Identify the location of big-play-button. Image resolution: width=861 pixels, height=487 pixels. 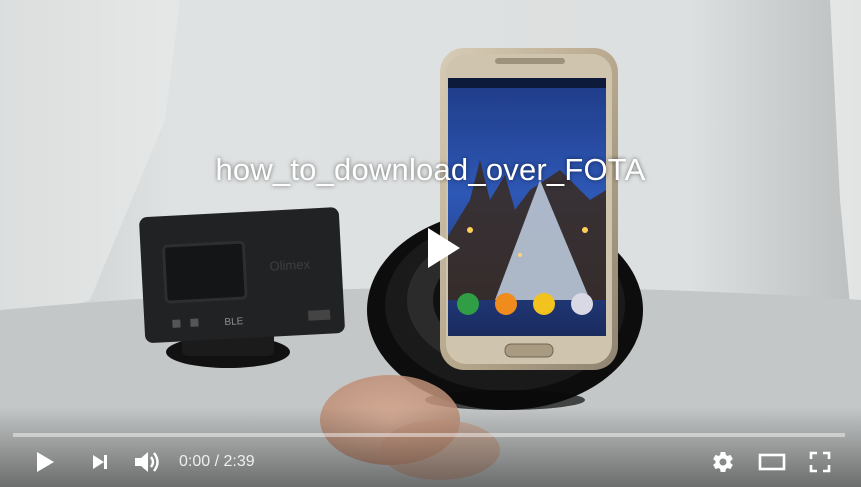
(444, 248).